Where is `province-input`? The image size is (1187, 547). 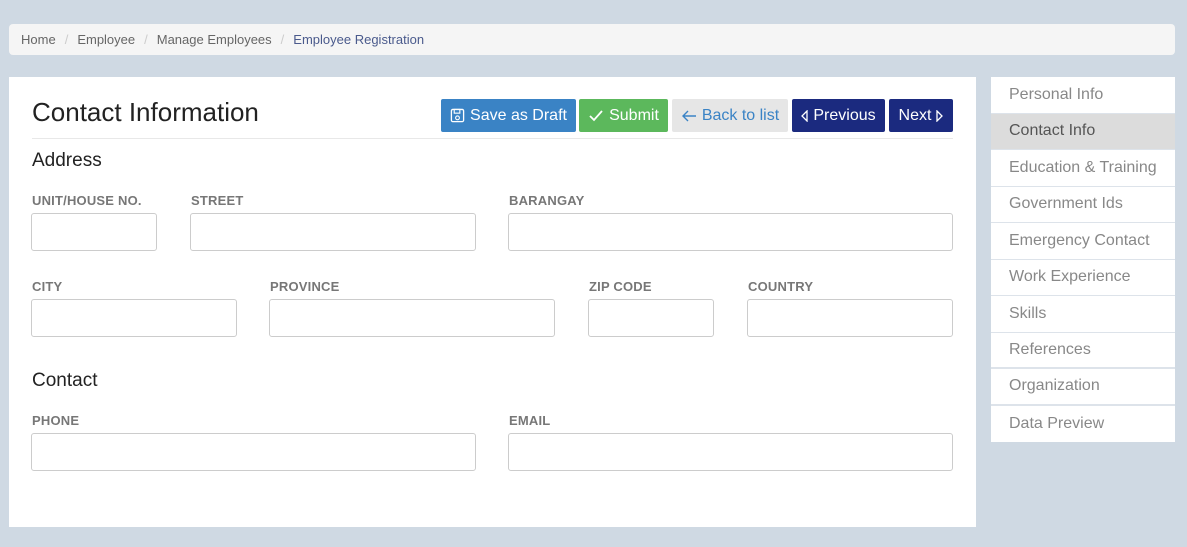
province-input is located at coordinates (412, 318).